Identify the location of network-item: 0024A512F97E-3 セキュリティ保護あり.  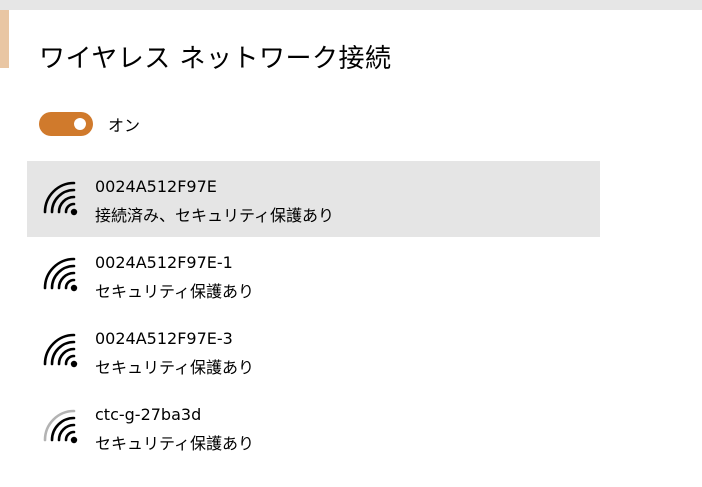
(313, 351).